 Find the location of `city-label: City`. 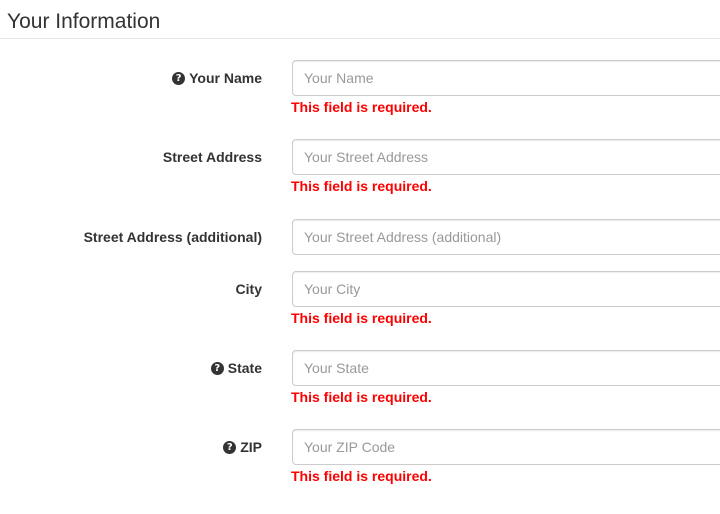

city-label: City is located at coordinates (249, 289).